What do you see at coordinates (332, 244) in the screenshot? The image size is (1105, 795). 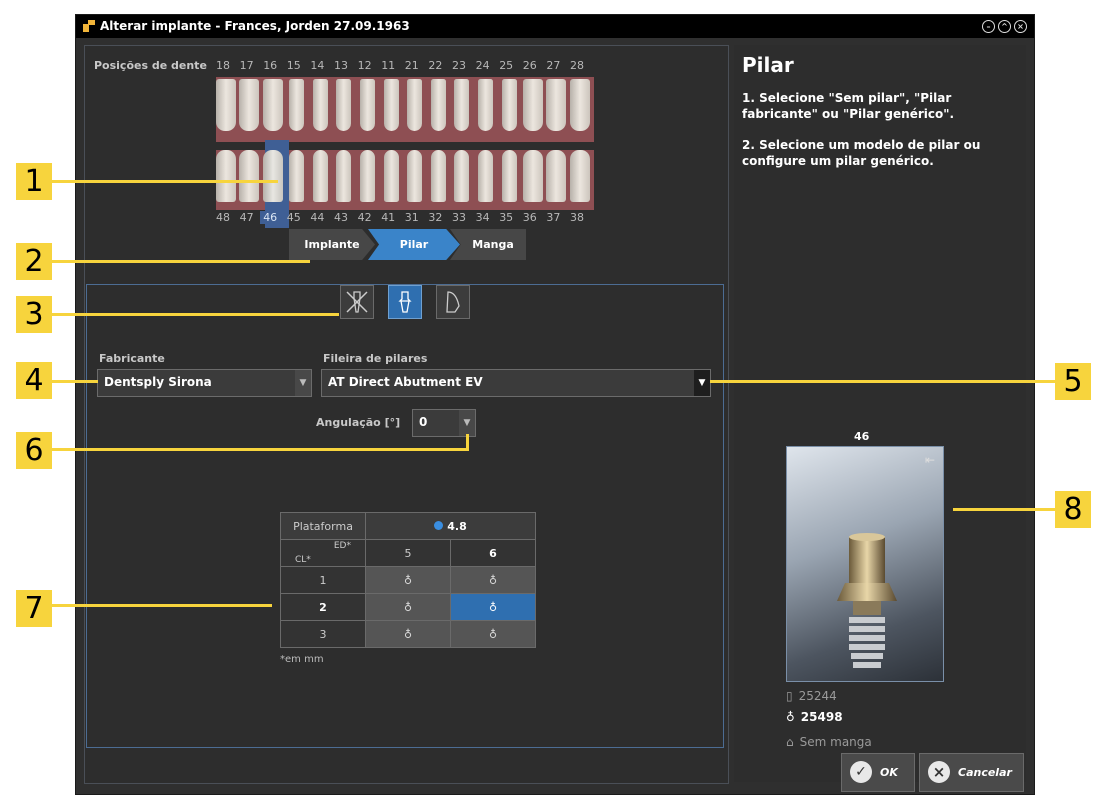 I see `step-implante: Implante` at bounding box center [332, 244].